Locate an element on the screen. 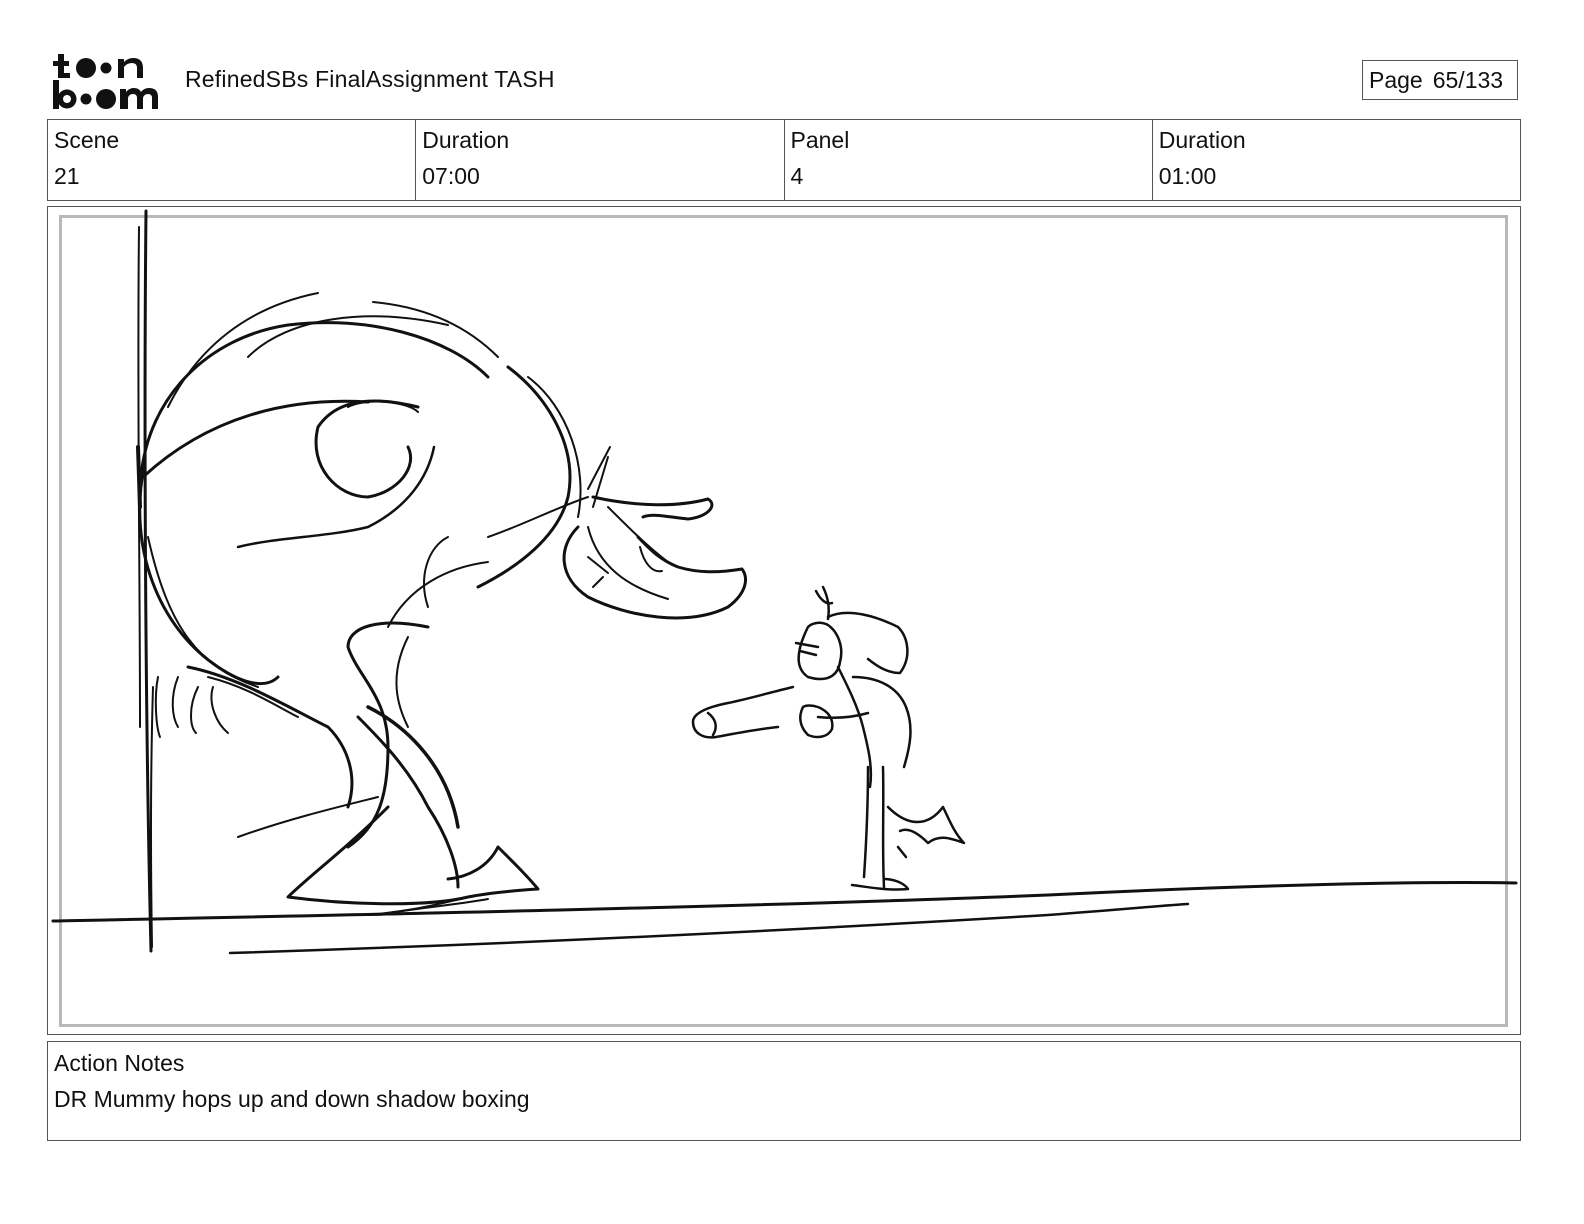 This screenshot has height=1224, width=1584. toonboom-logo is located at coordinates (108, 82).